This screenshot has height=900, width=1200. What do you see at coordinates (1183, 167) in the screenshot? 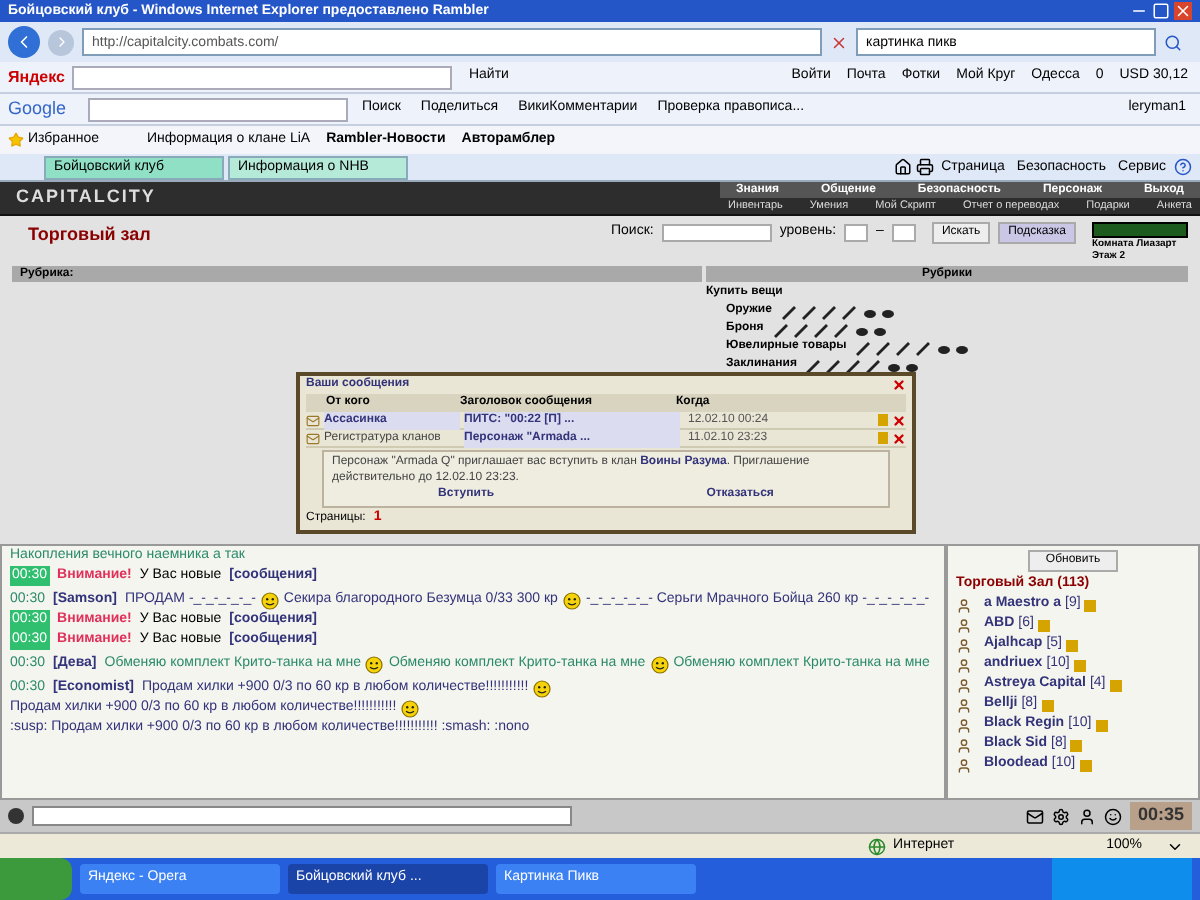
I see `help-icon` at bounding box center [1183, 167].